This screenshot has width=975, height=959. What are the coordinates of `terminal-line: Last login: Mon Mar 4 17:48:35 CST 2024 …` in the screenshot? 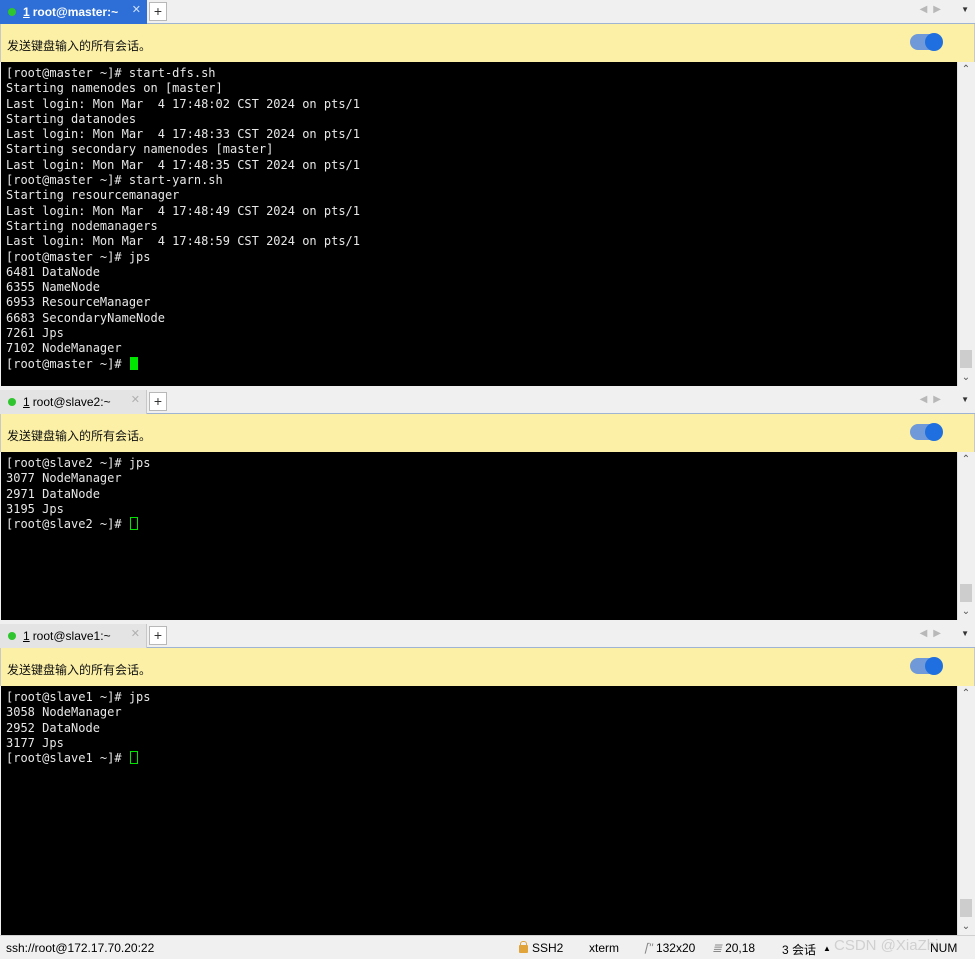 It's located at (183, 164).